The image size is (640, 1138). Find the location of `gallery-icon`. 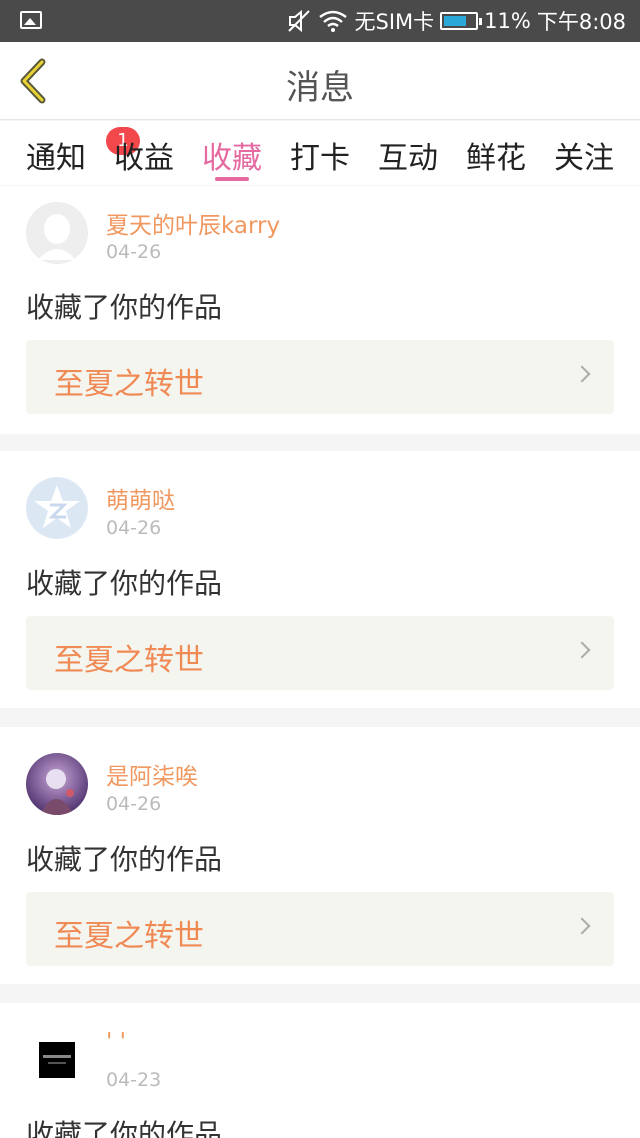

gallery-icon is located at coordinates (31, 20).